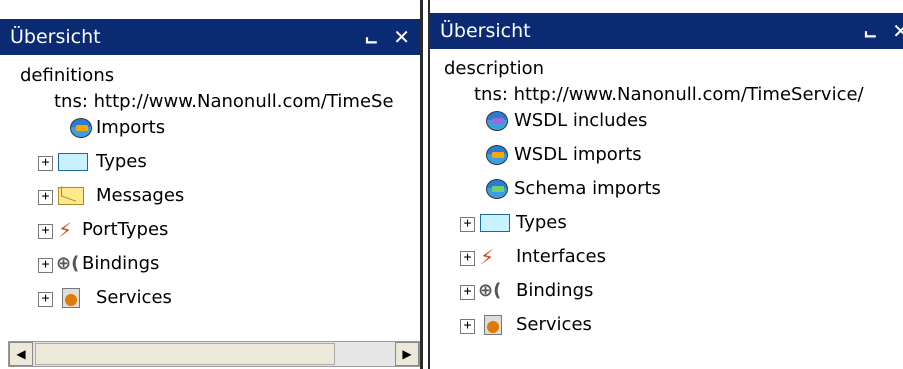  Describe the element at coordinates (587, 188) in the screenshot. I see `tree-item-label: Schema imports` at that location.